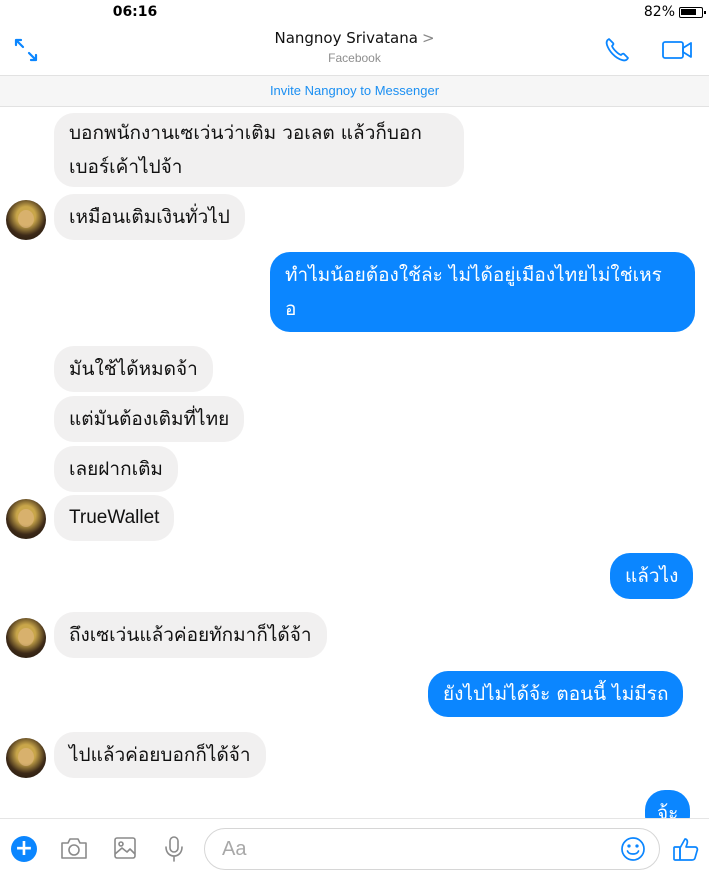 This screenshot has width=709, height=878. I want to click on message-text: เลยฝากเติม, so click(116, 469).